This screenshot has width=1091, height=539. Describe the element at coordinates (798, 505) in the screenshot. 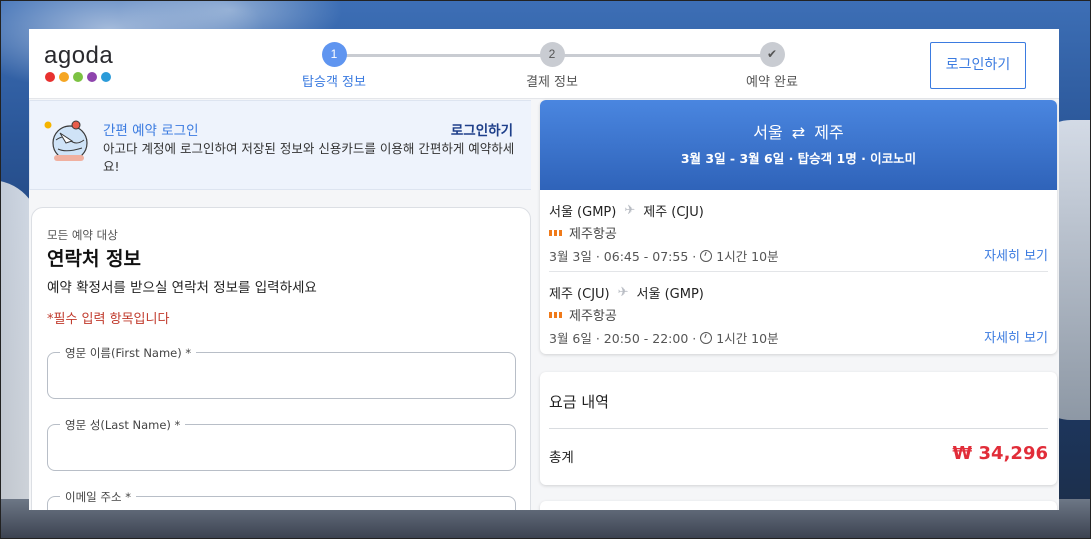

I see `next-section-card` at that location.